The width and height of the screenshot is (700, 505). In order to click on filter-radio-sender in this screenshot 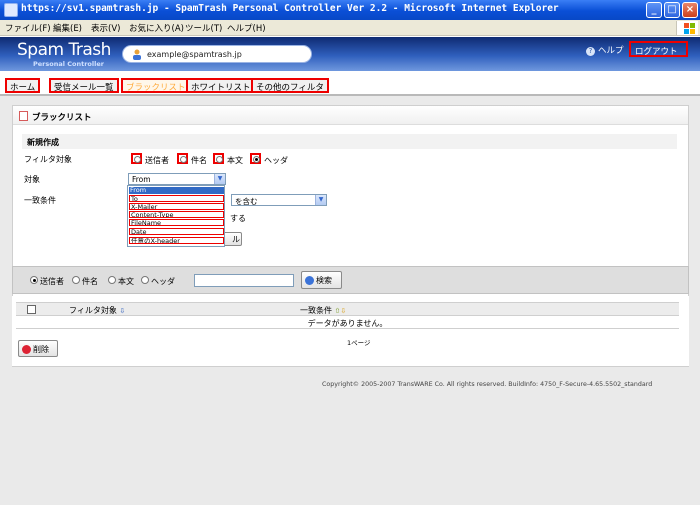, I will do `click(136, 158)`.